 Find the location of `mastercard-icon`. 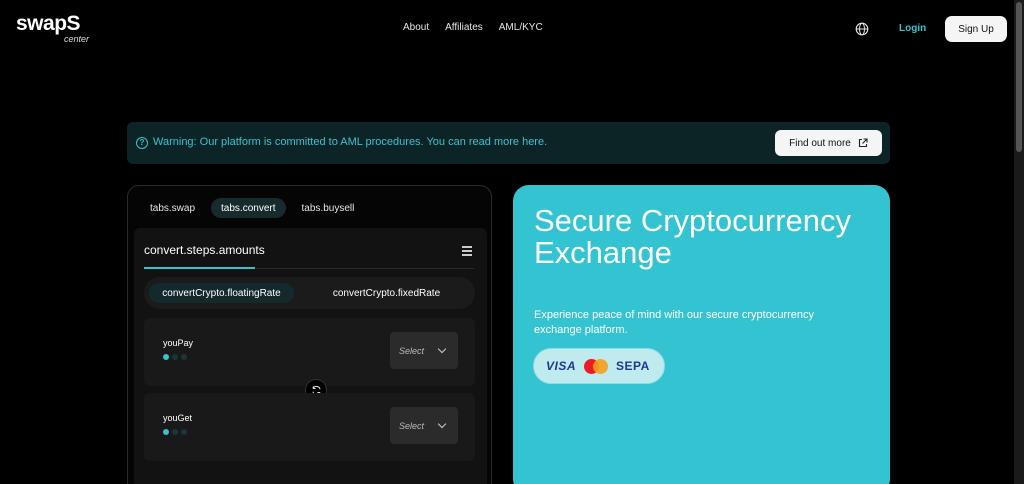

mastercard-icon is located at coordinates (596, 366).